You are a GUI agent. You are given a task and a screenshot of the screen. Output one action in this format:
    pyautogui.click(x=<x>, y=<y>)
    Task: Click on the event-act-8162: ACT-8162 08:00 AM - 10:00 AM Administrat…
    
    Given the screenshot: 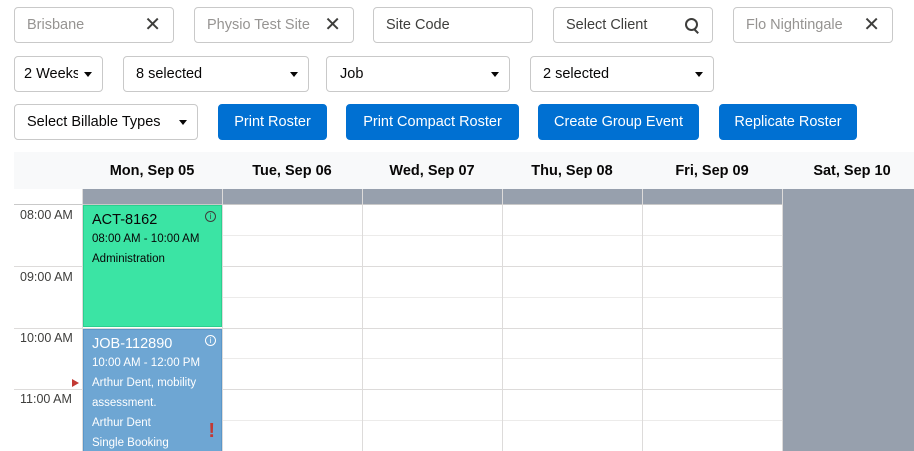 What is the action you would take?
    pyautogui.click(x=152, y=266)
    